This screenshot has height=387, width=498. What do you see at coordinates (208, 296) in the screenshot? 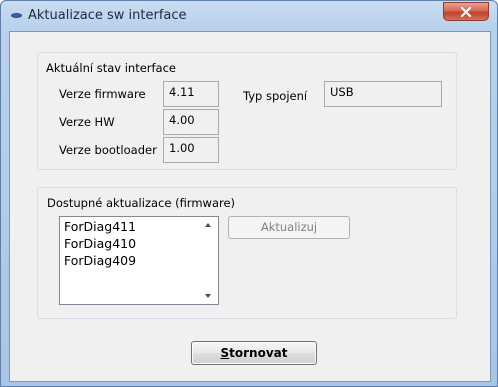
I see `scroll-down-arrow-icon` at bounding box center [208, 296].